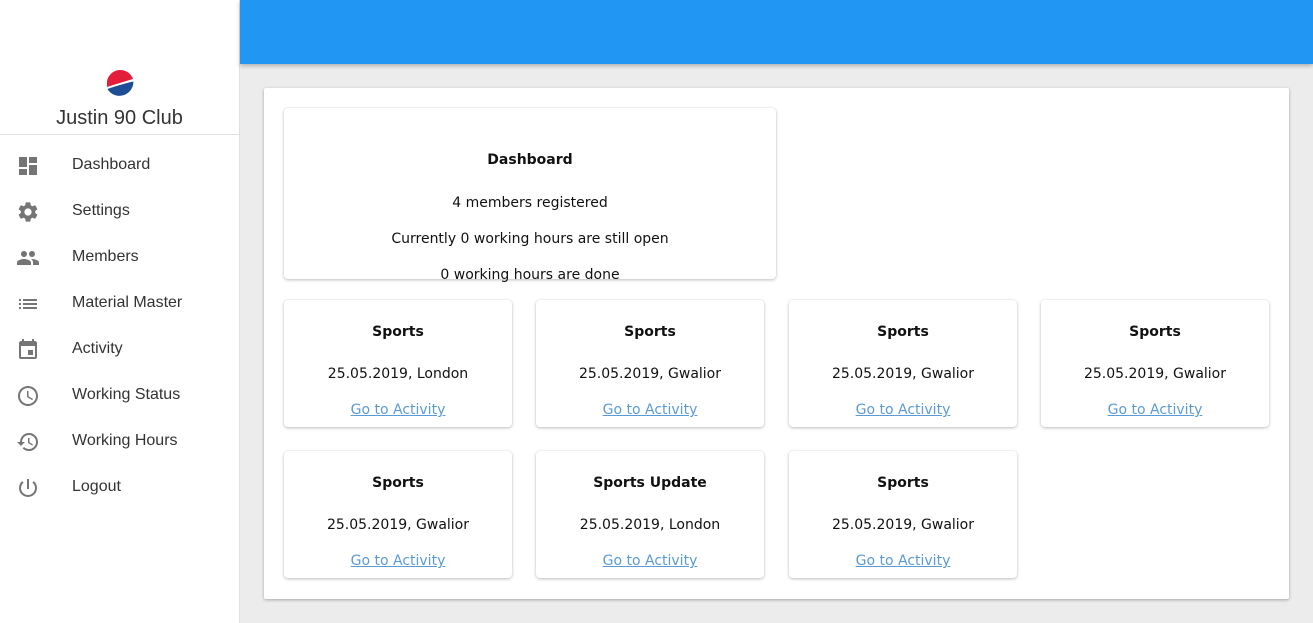  Describe the element at coordinates (97, 348) in the screenshot. I see `sidebar-item-label: Activity` at that location.